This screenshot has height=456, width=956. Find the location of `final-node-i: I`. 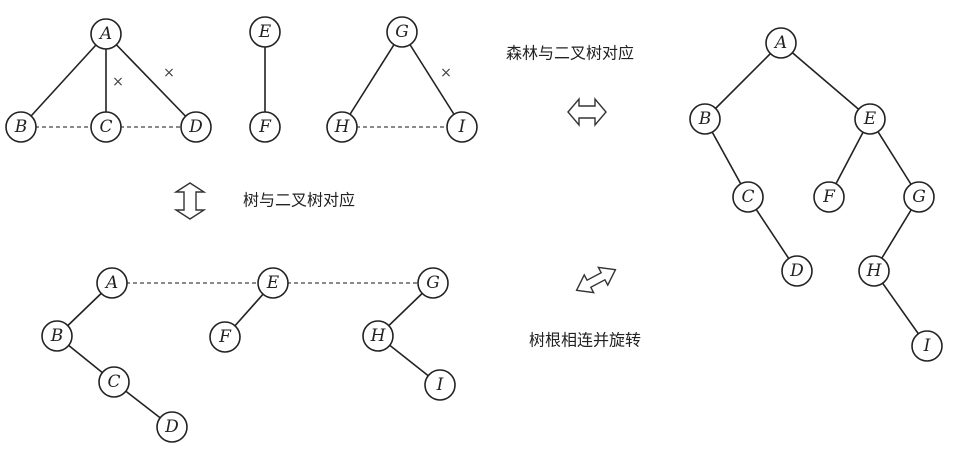

final-node-i: I is located at coordinates (927, 346).